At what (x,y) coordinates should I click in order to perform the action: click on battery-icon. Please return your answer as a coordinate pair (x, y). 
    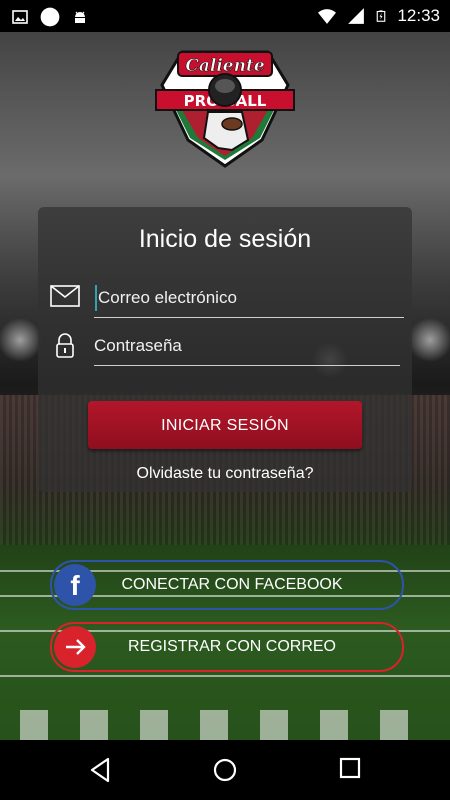
    Looking at the image, I should click on (381, 16).